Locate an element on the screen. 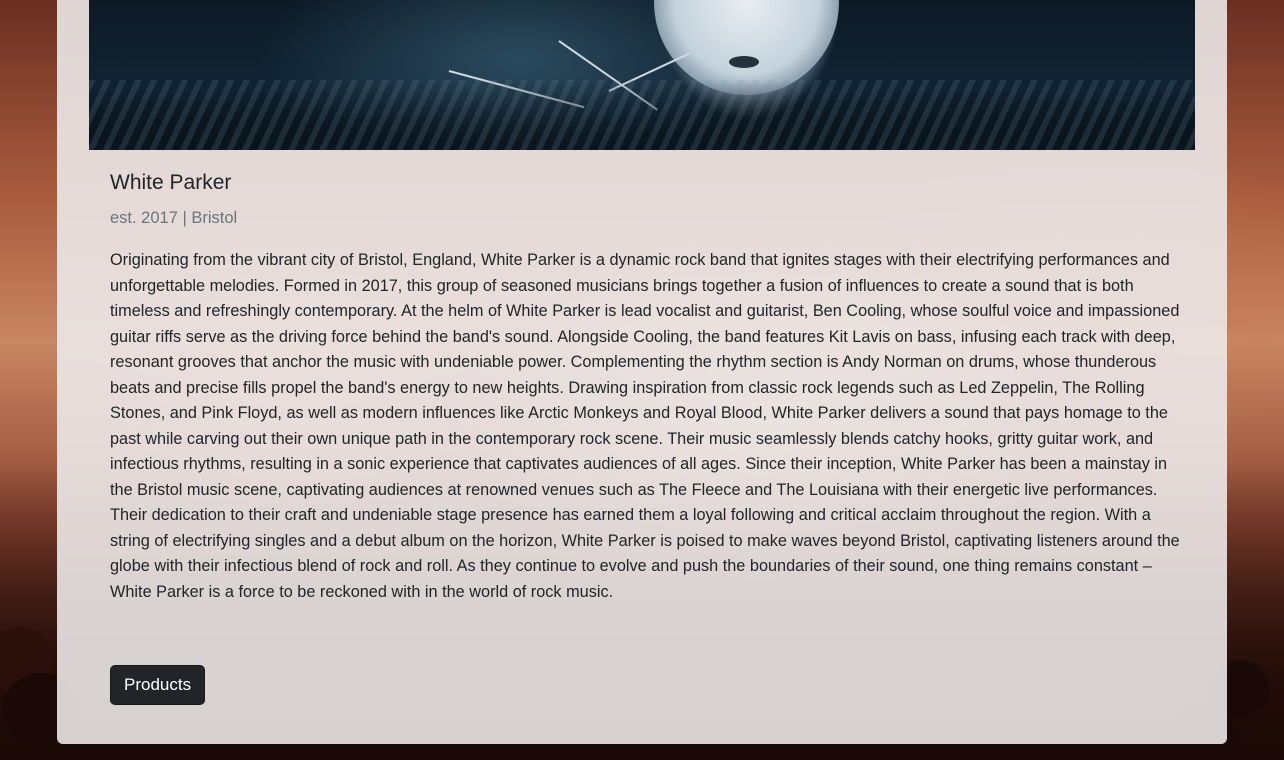 The height and width of the screenshot is (760, 1284). band-meta: est. 2017 | Bristol is located at coordinates (174, 218).